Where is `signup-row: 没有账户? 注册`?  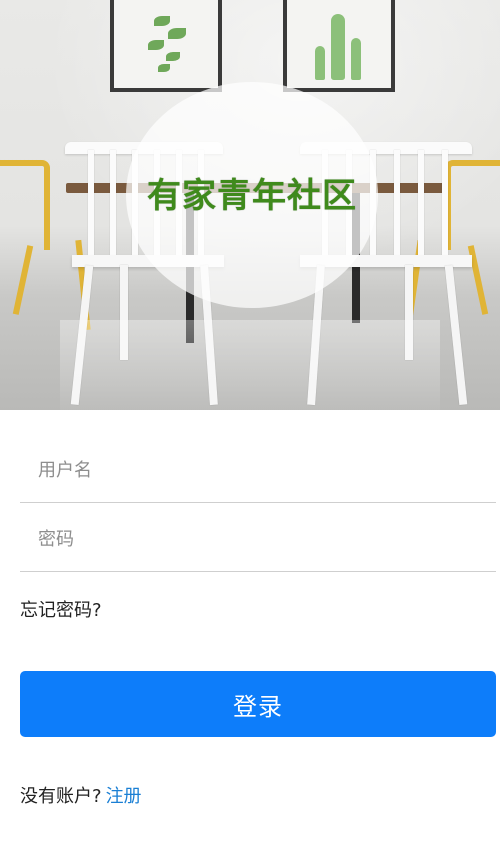 signup-row: 没有账户? 注册 is located at coordinates (81, 795).